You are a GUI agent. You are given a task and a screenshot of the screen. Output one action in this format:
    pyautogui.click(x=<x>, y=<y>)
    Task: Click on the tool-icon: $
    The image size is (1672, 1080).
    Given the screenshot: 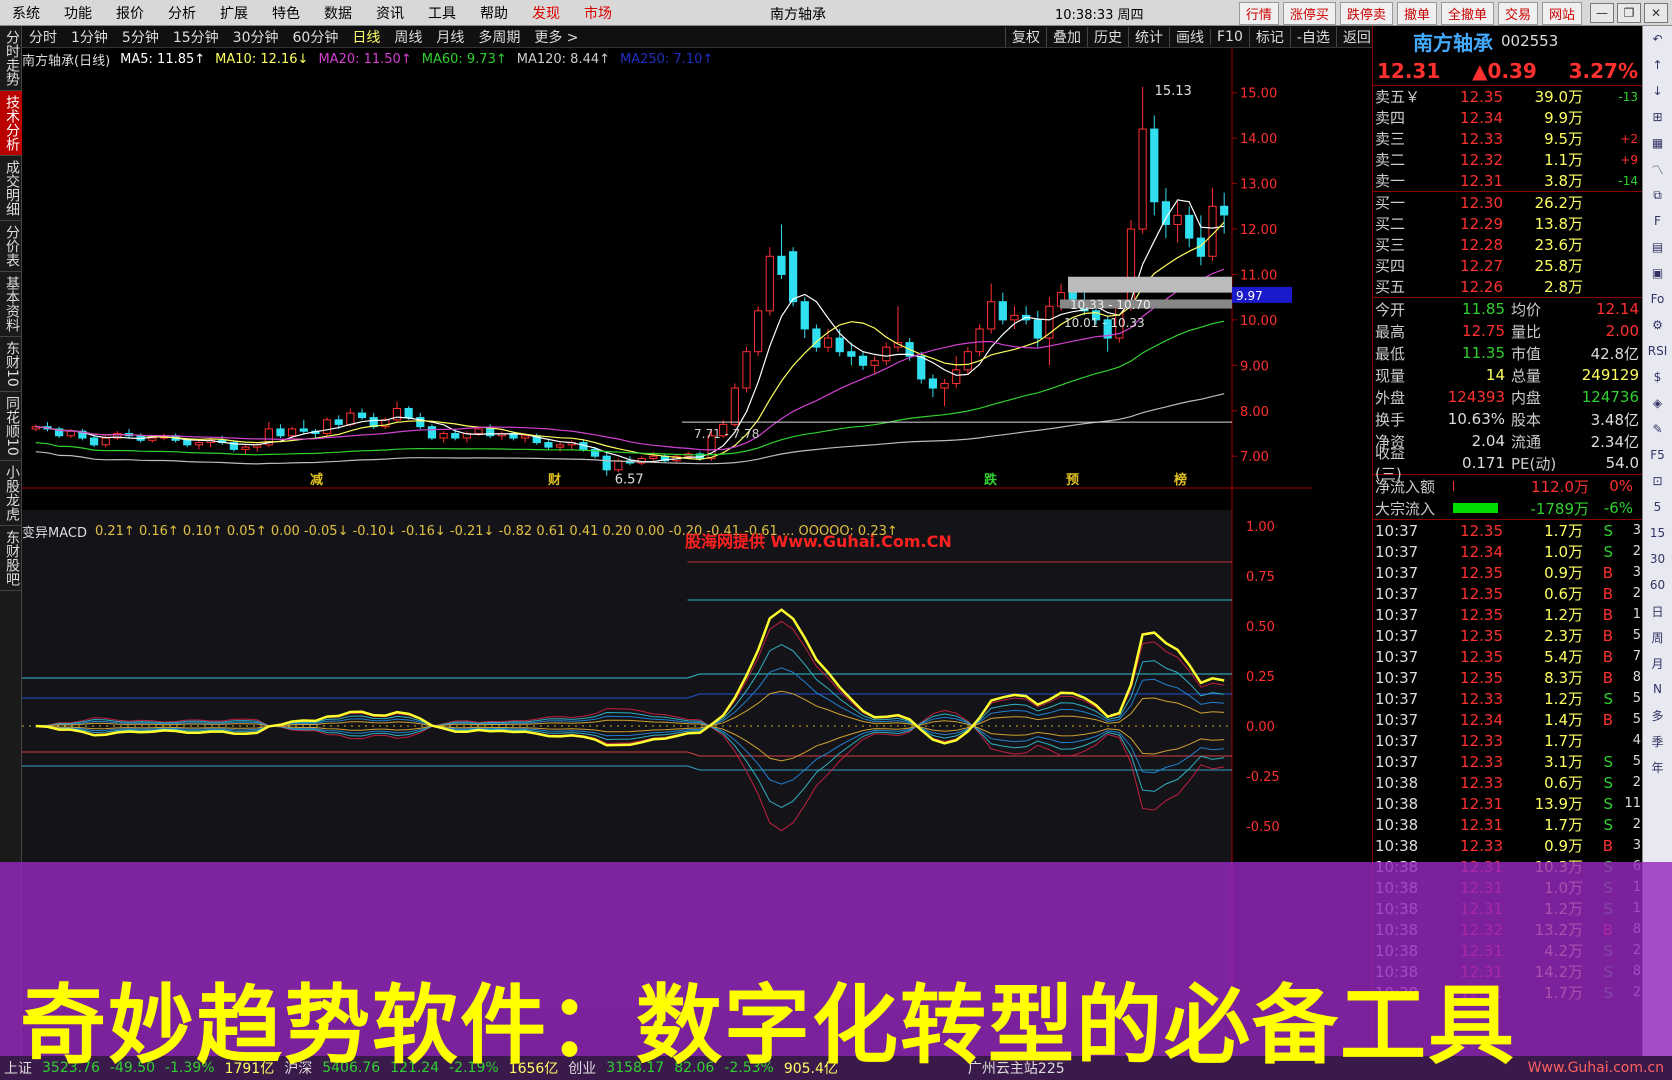 What is the action you would take?
    pyautogui.click(x=1657, y=377)
    